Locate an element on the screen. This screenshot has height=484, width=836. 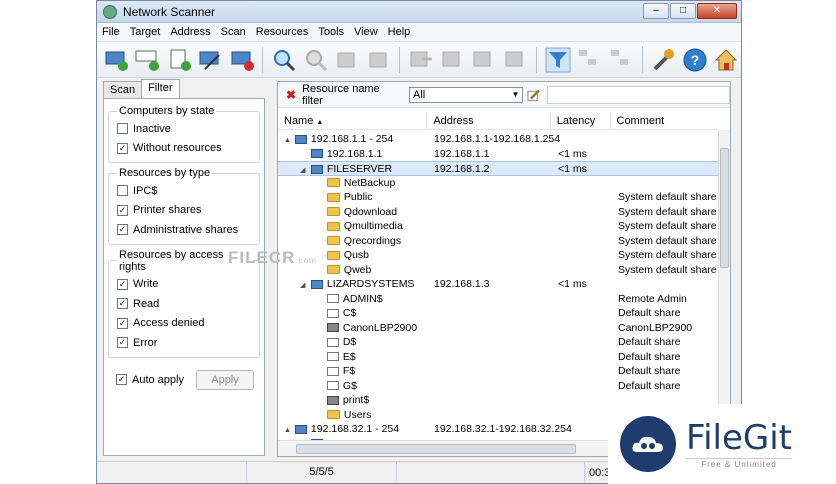
apply-button: Apply is located at coordinates (225, 379).